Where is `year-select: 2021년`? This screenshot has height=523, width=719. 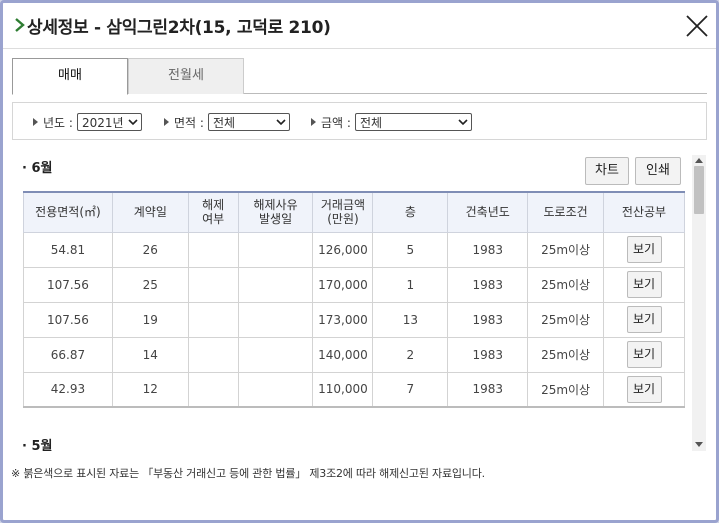 year-select: 2021년 is located at coordinates (109, 122).